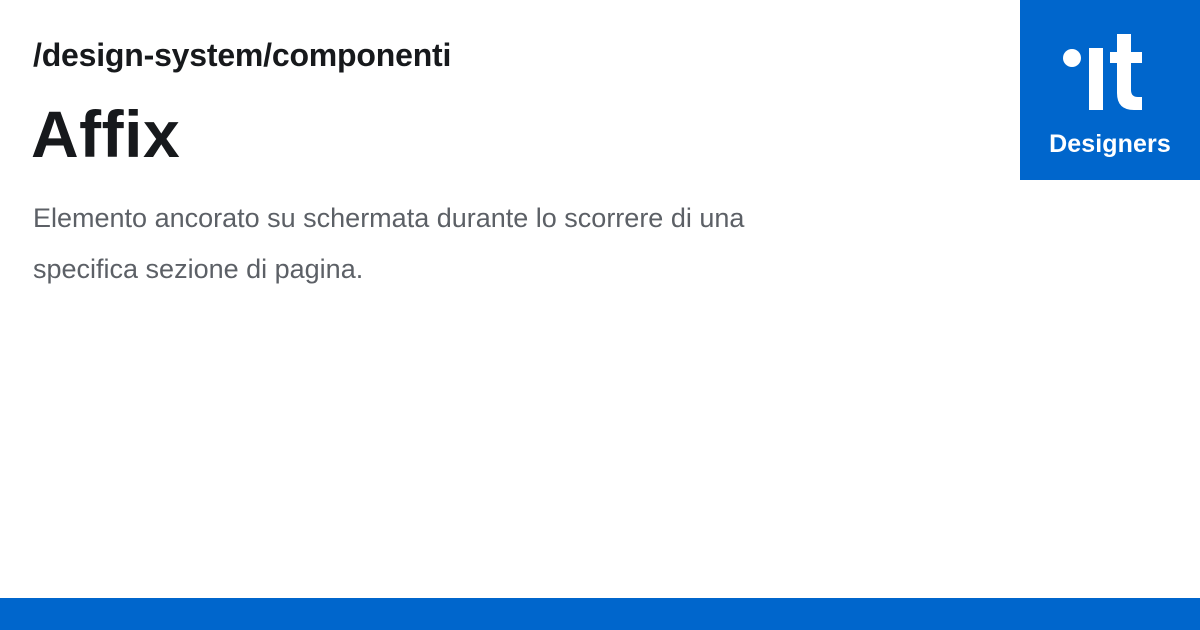 The height and width of the screenshot is (630, 1200). I want to click on bottom-accent-bar, so click(600, 614).